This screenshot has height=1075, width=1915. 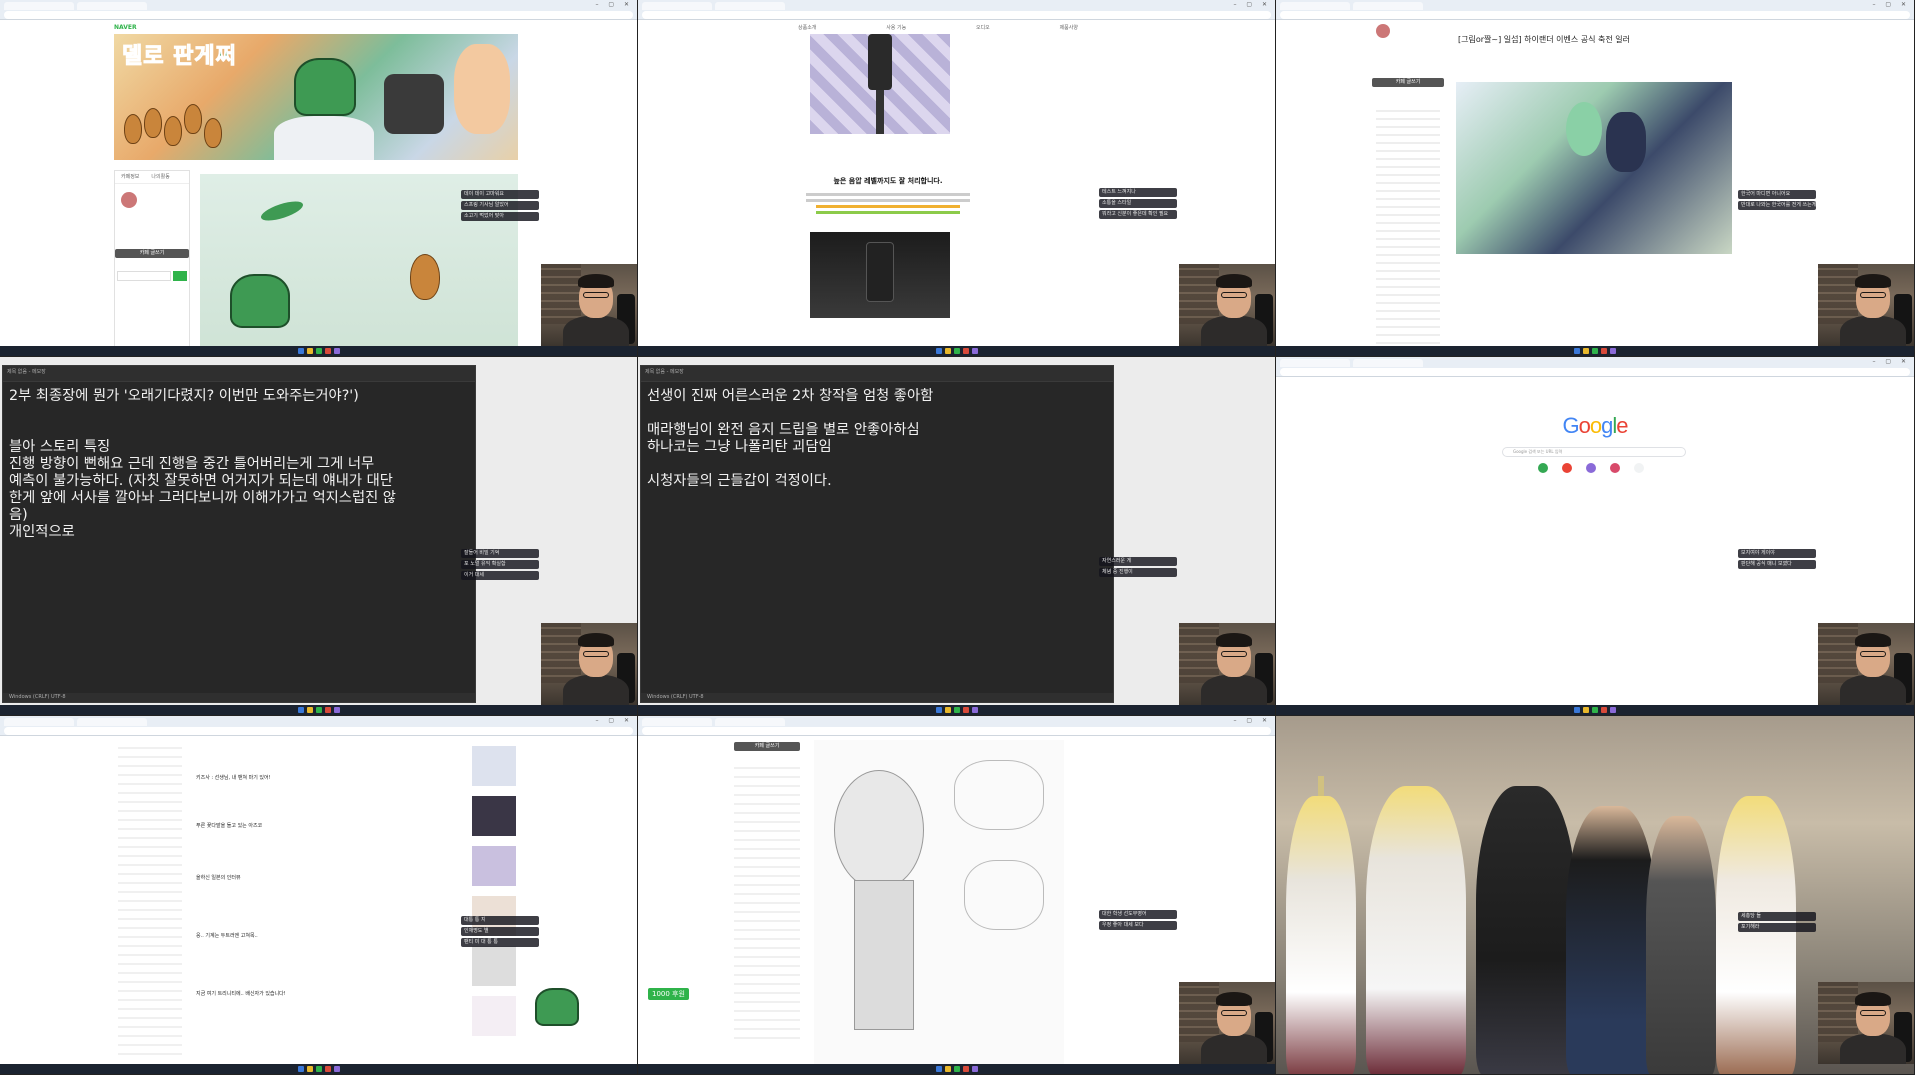 What do you see at coordinates (807, 28) in the screenshot?
I see `nav-item: 상품소개` at bounding box center [807, 28].